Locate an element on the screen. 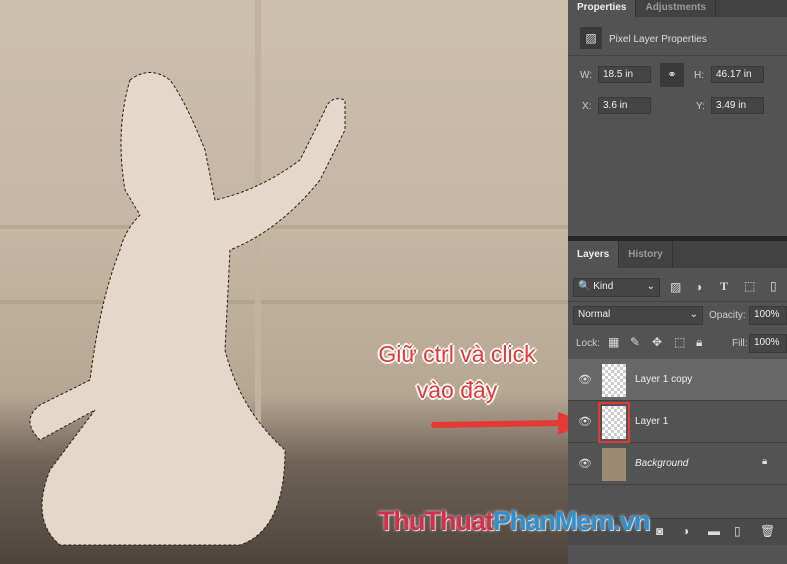 The image size is (787, 564). w-label: W: is located at coordinates (586, 75).